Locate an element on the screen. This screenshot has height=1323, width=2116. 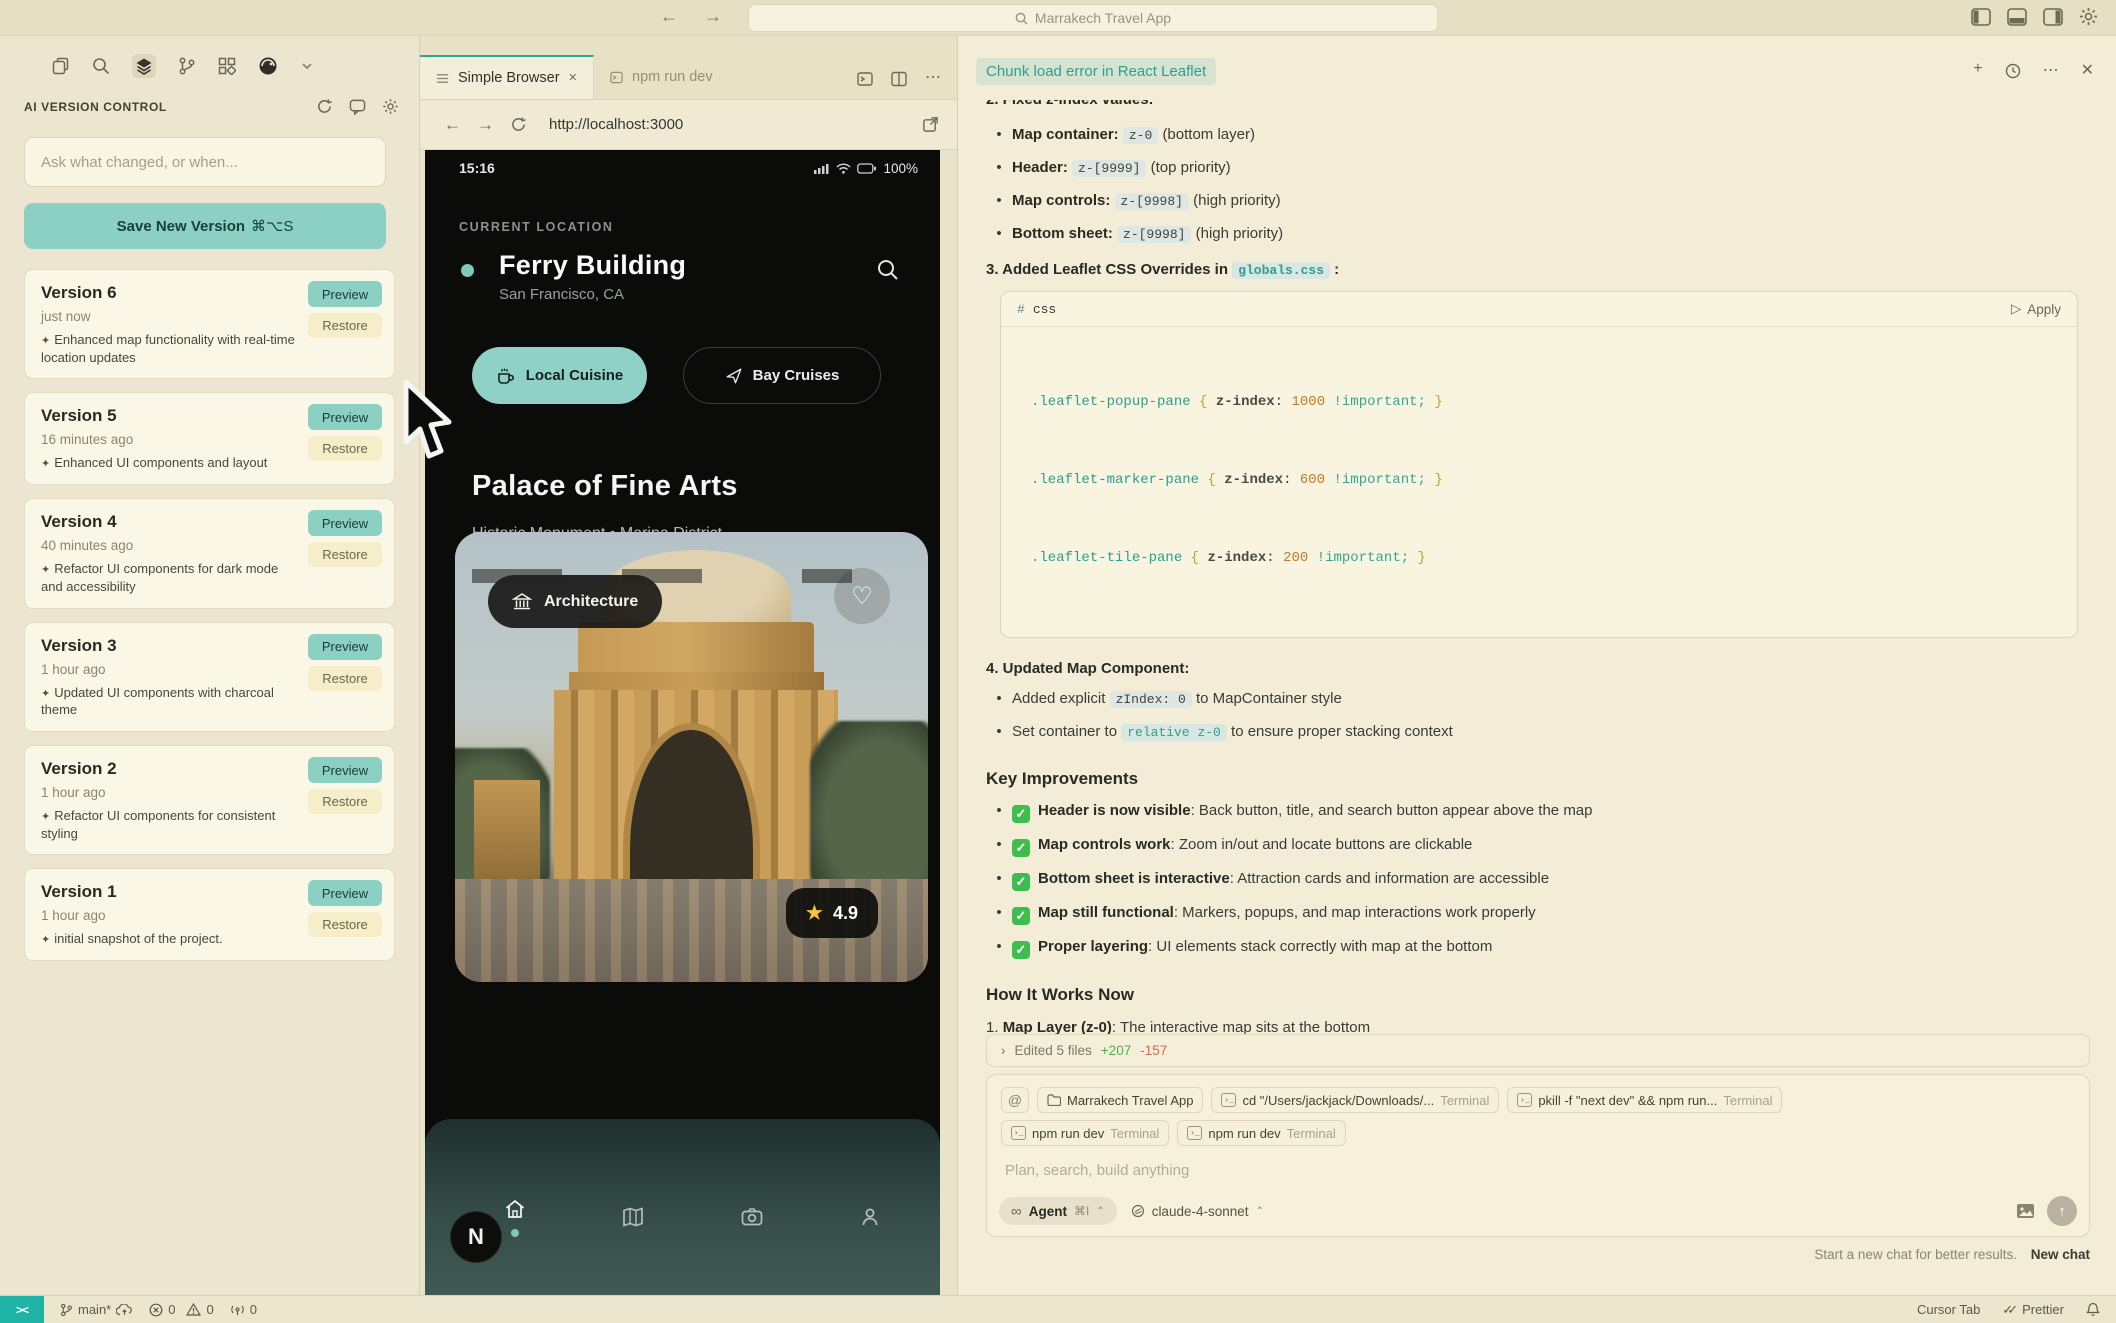
close-icon: ✕ is located at coordinates (2087, 70).